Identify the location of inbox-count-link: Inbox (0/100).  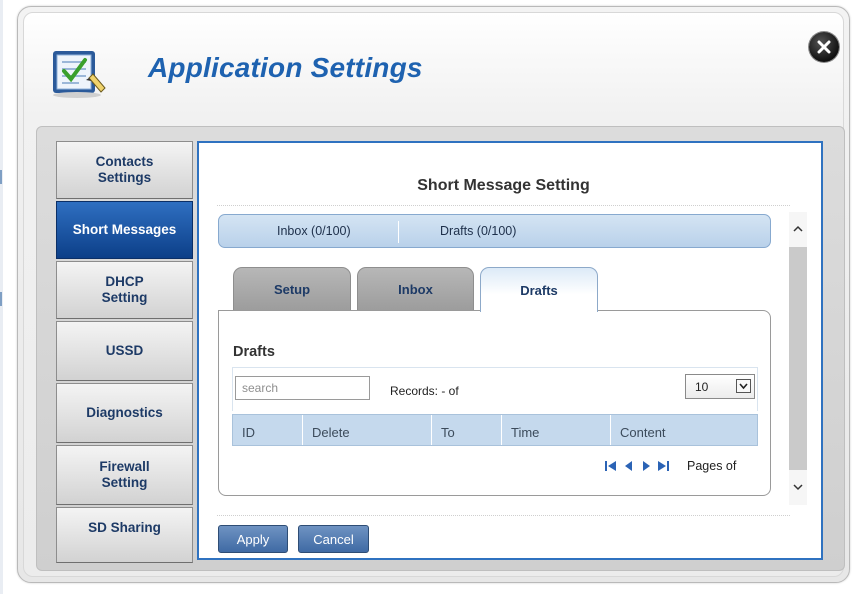
(314, 231).